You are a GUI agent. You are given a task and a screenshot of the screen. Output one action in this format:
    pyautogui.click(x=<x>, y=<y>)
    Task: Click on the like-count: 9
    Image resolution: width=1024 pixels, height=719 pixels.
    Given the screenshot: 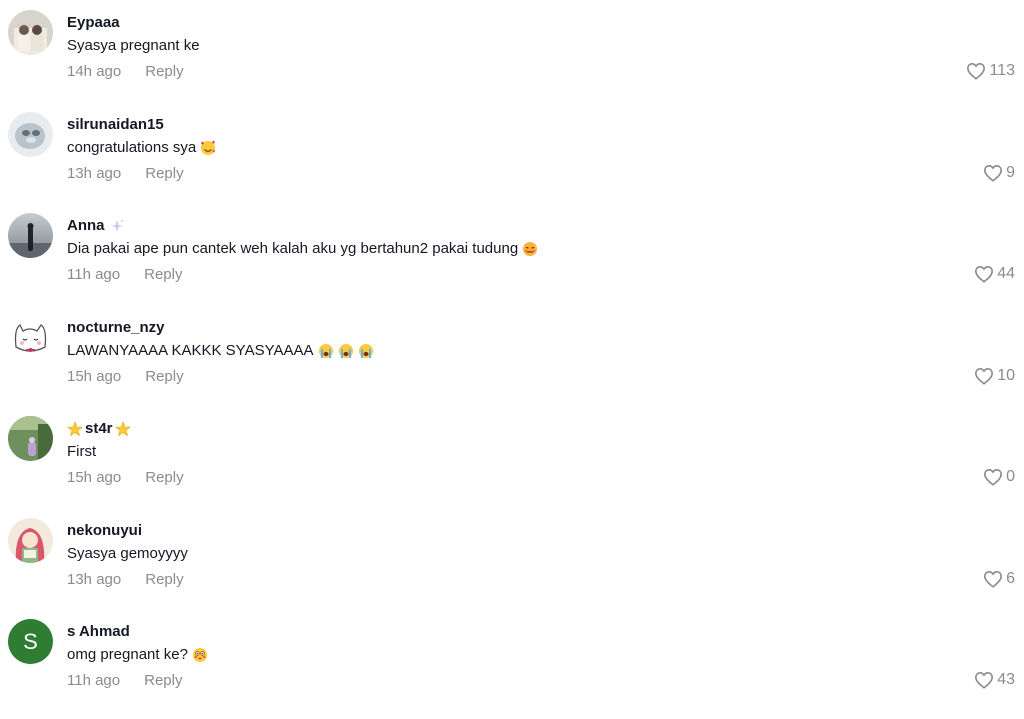 What is the action you would take?
    pyautogui.click(x=1010, y=172)
    